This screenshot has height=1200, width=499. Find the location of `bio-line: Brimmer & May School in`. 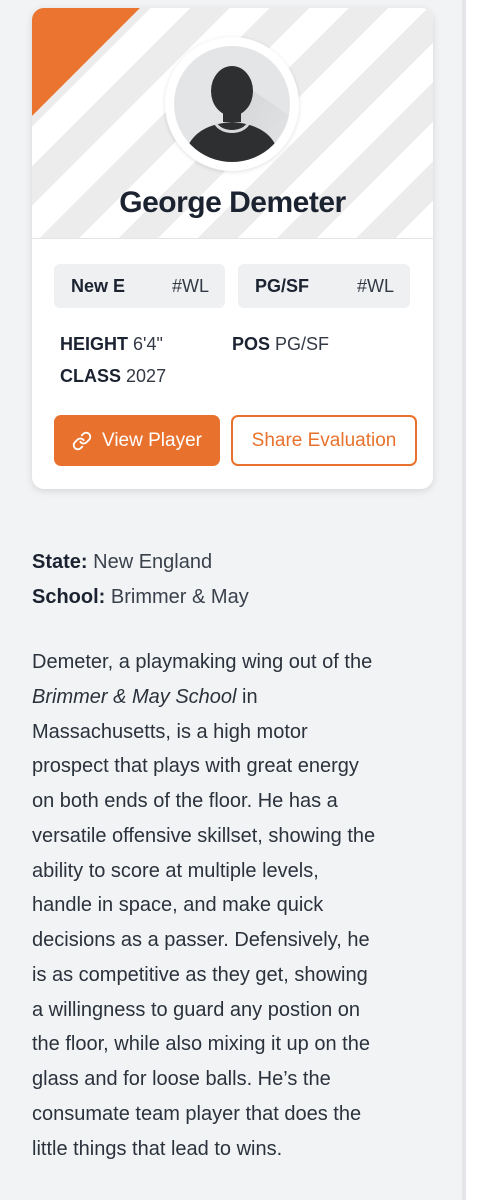

bio-line: Brimmer & May School in is located at coordinates (235, 697).